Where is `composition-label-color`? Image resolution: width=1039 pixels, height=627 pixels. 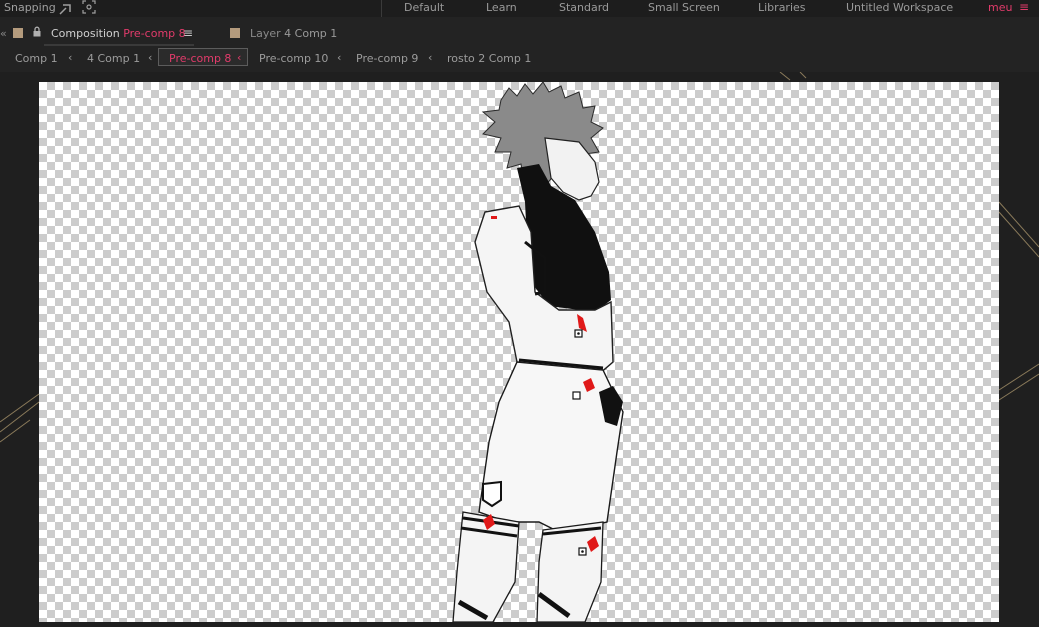
composition-label-color is located at coordinates (18, 33).